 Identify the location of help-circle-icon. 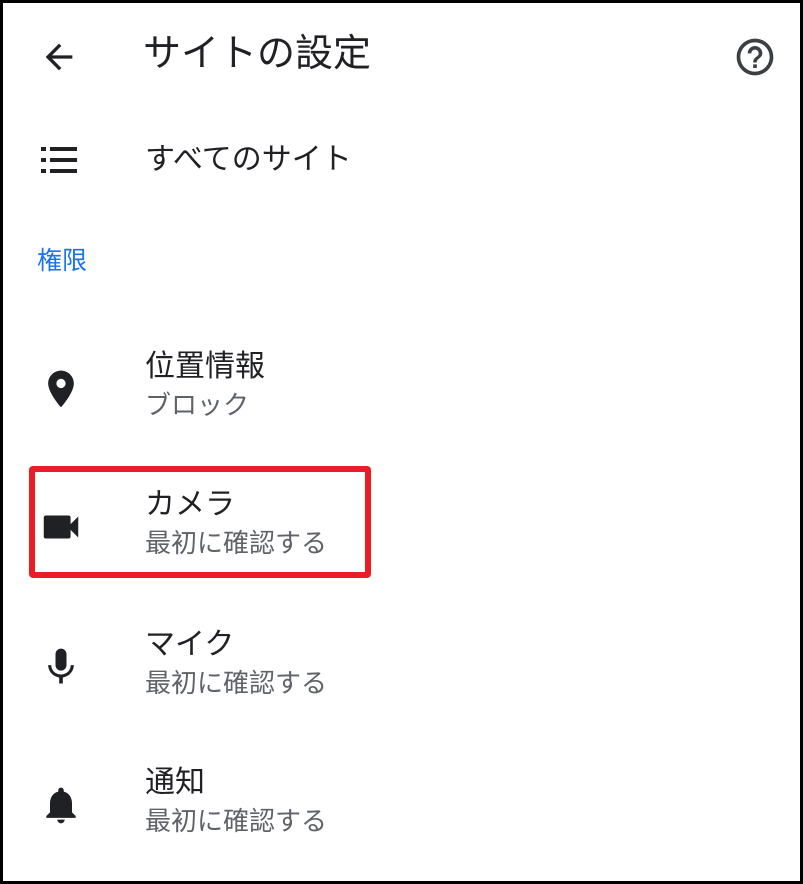
(755, 57).